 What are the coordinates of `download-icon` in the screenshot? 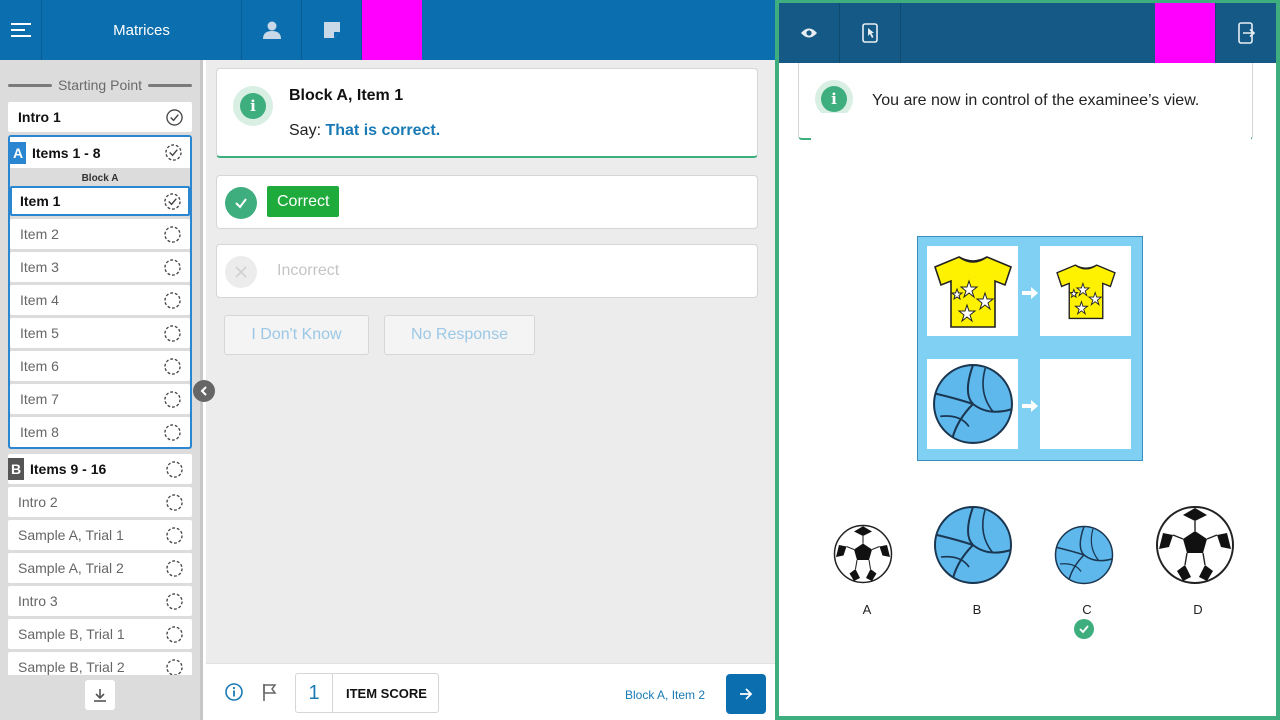 It's located at (100, 695).